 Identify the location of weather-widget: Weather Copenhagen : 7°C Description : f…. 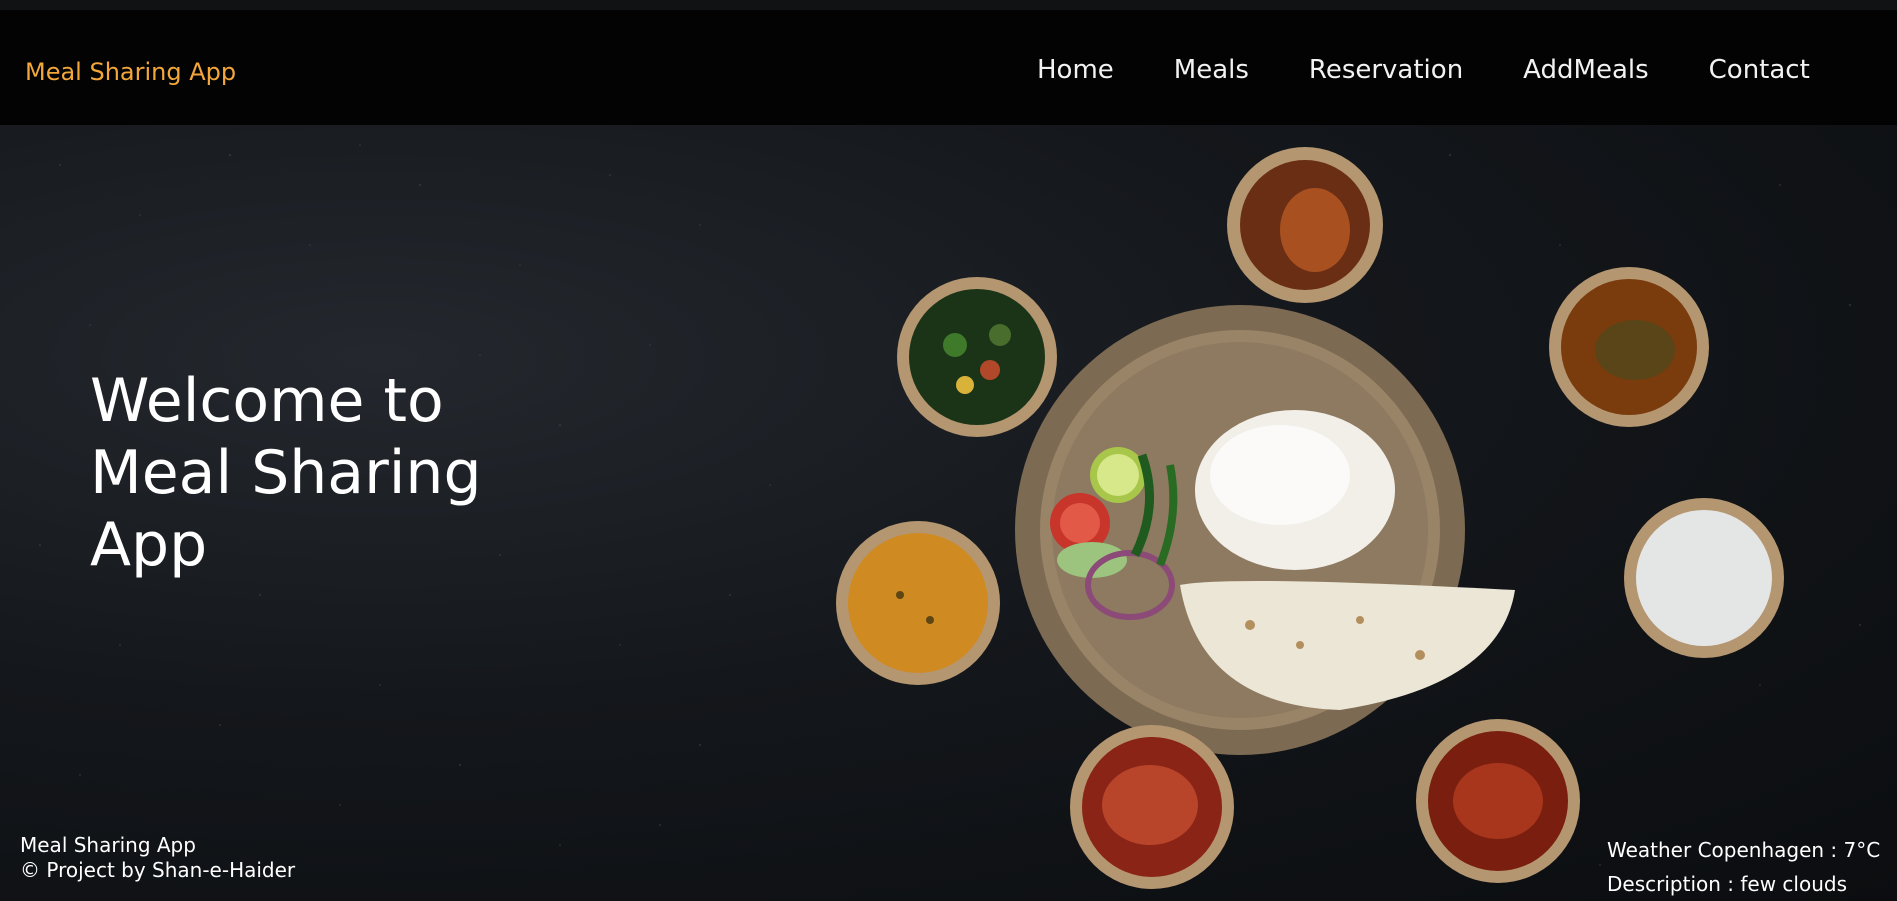
(1743, 867).